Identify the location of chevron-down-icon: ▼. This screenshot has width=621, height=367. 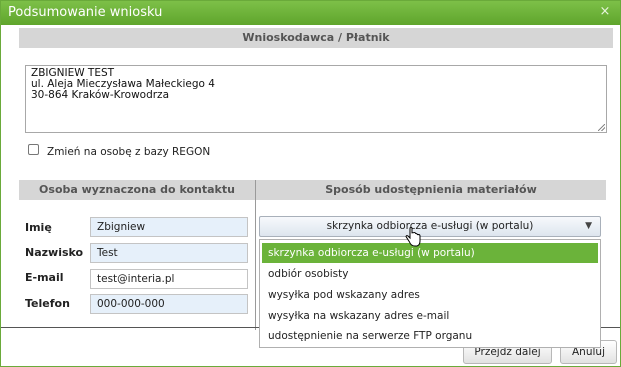
(588, 226).